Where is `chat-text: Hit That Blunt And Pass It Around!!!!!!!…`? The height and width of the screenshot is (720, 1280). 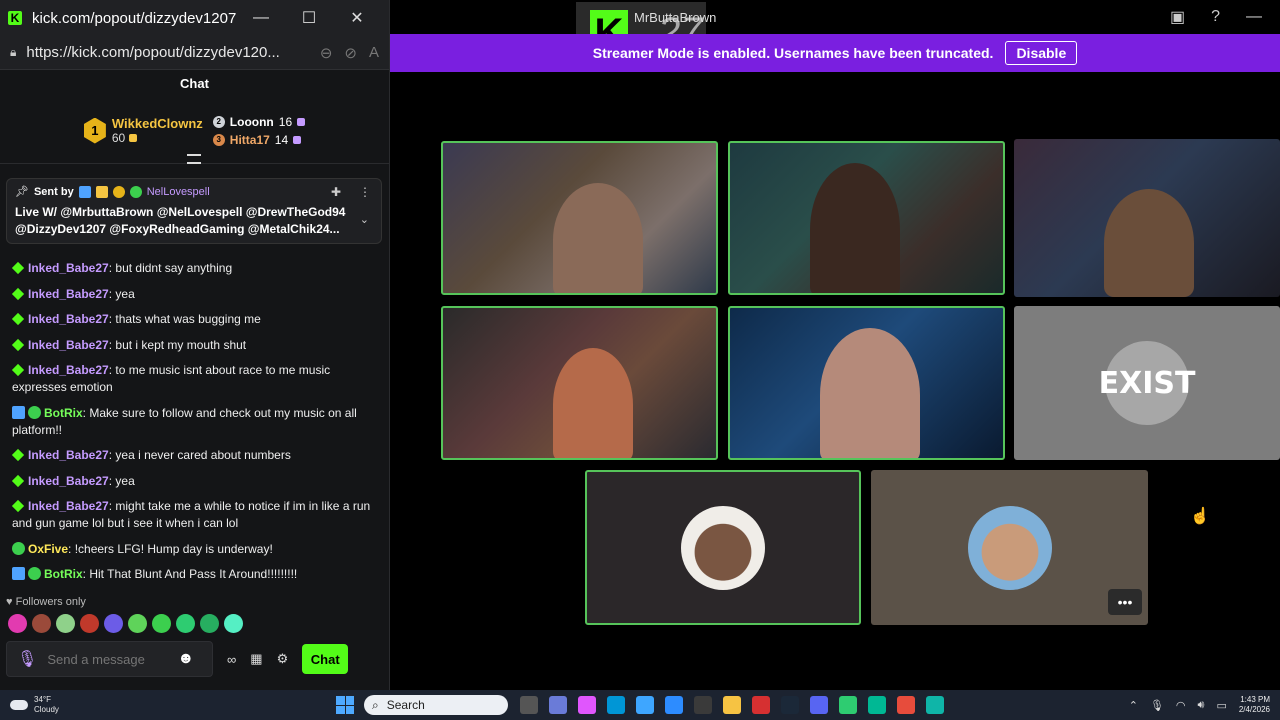
chat-text: Hit That Blunt And Pass It Around!!!!!!!… is located at coordinates (193, 574).